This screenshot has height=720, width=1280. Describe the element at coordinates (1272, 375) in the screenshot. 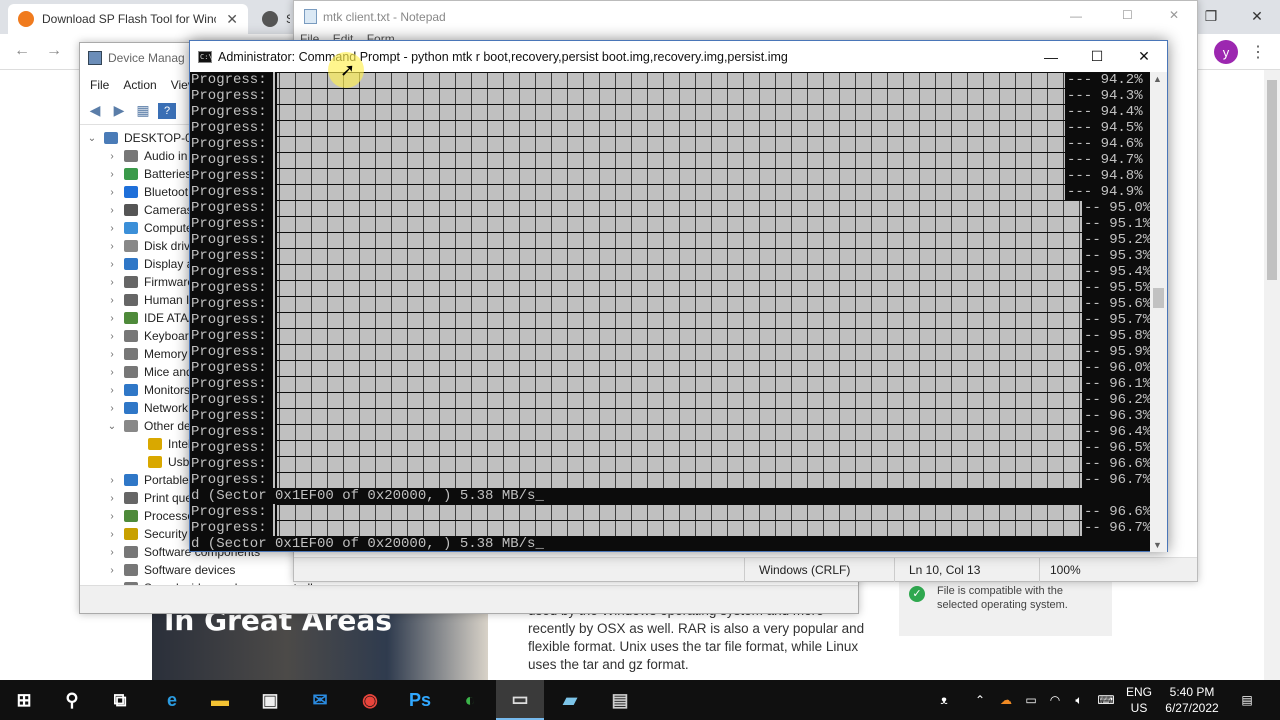

I see `page-scrollbar` at that location.